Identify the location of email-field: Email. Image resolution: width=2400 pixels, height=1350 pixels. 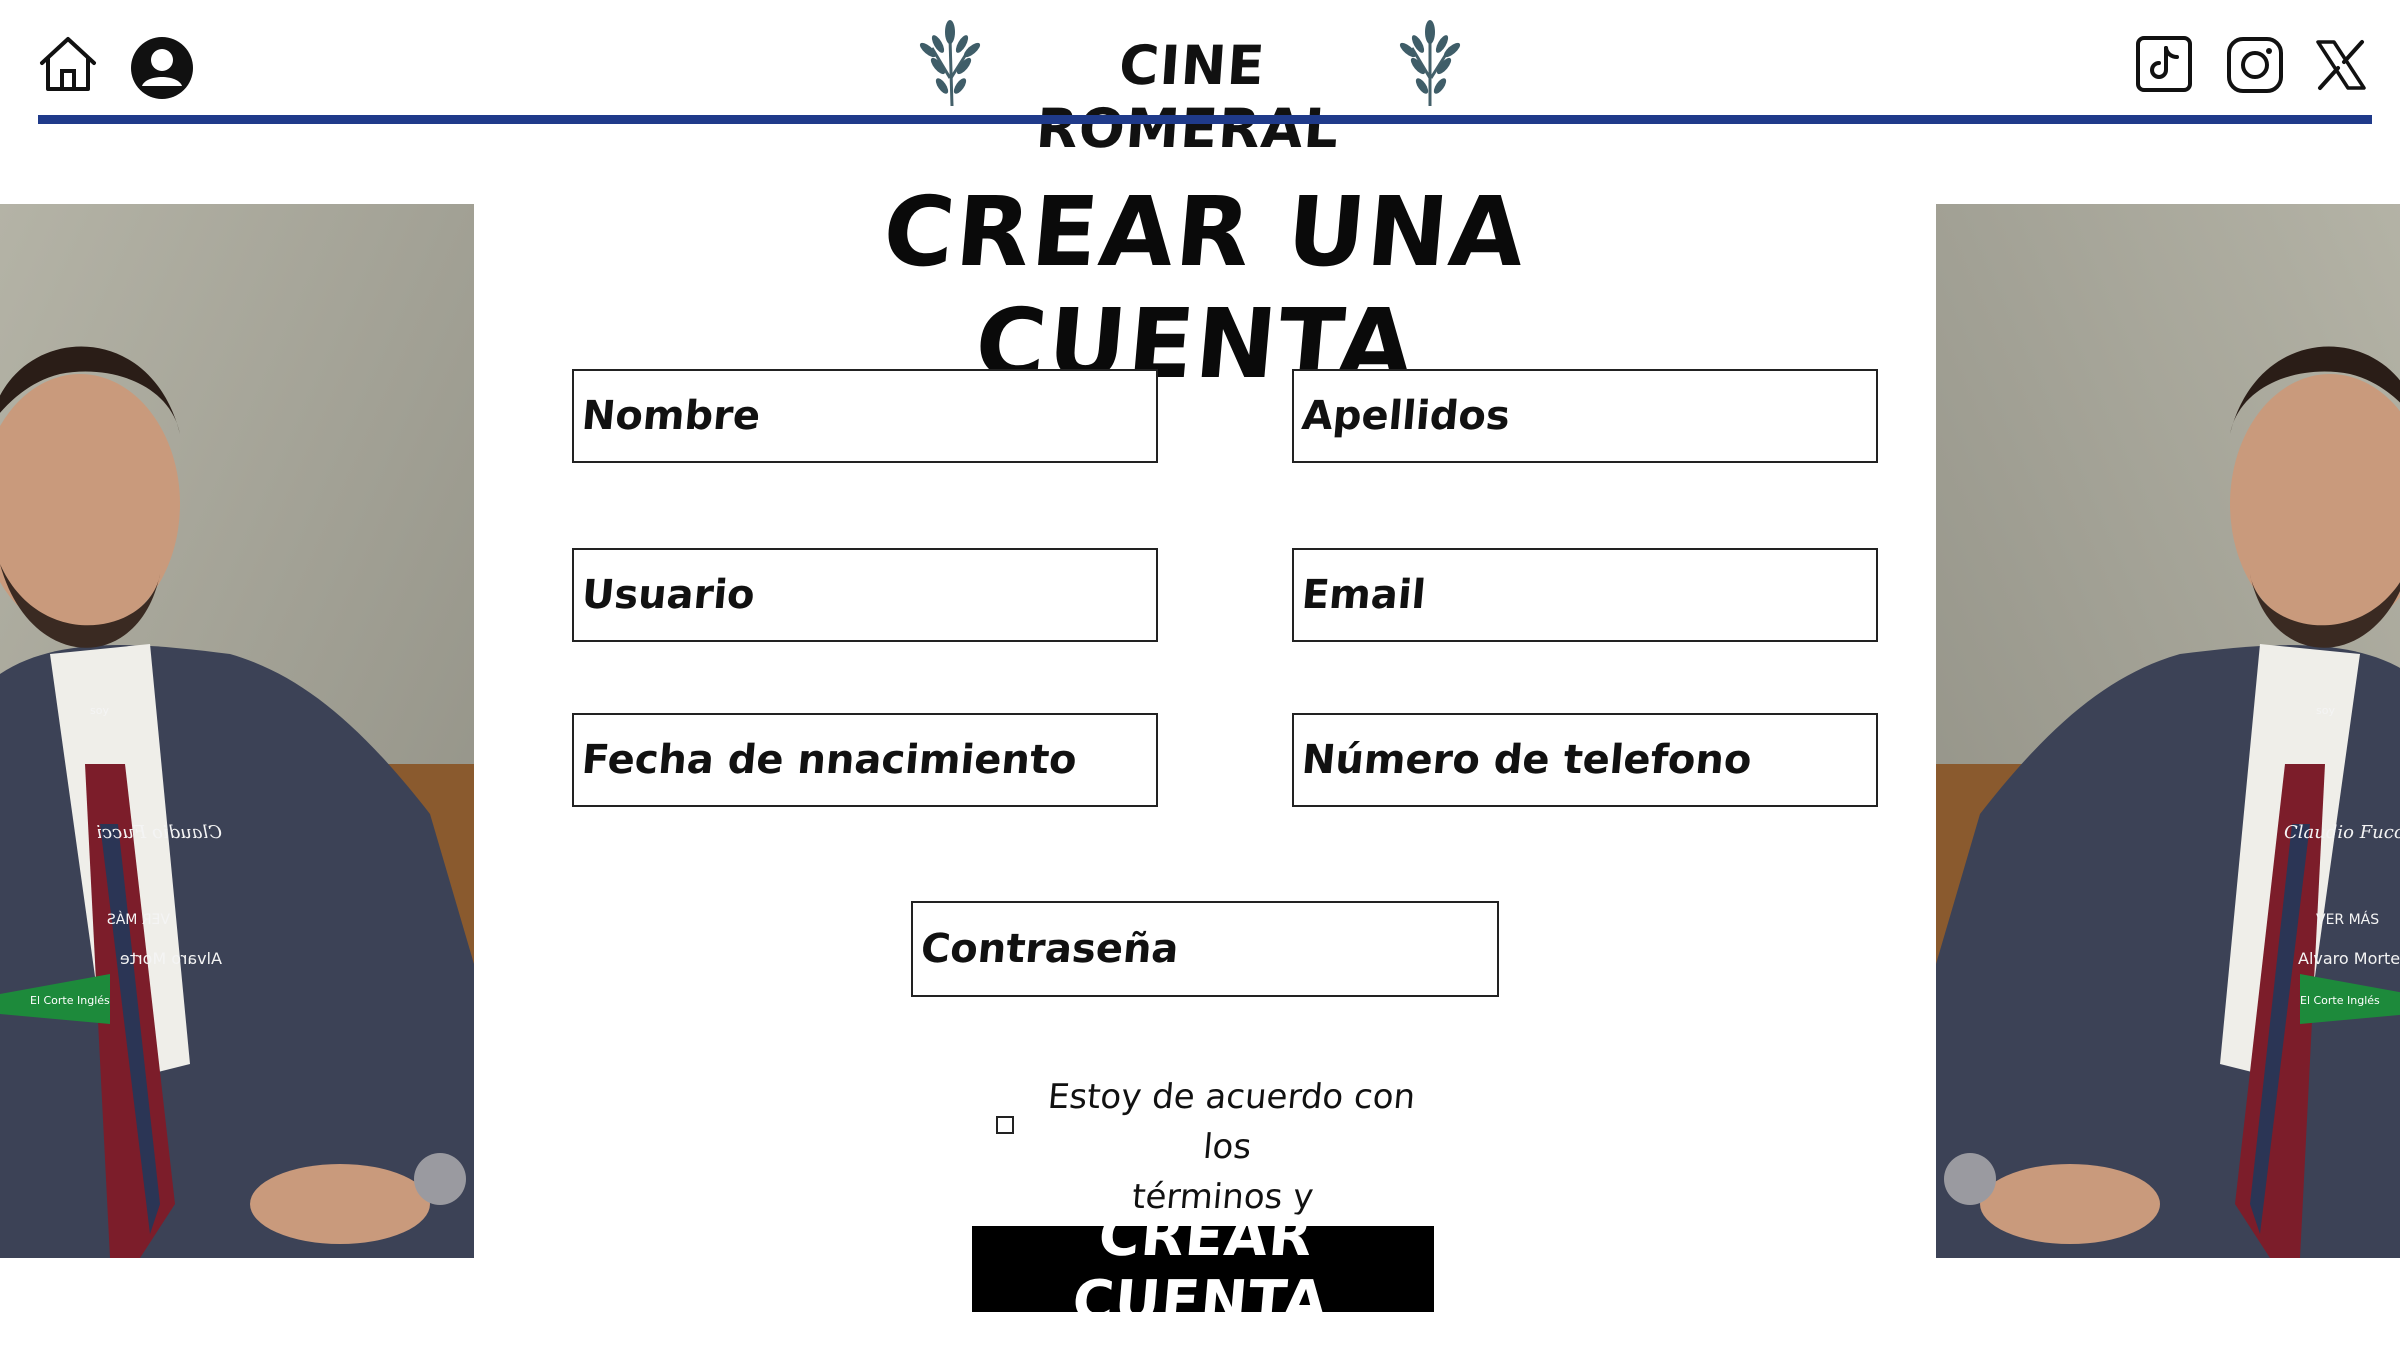
(1585, 595).